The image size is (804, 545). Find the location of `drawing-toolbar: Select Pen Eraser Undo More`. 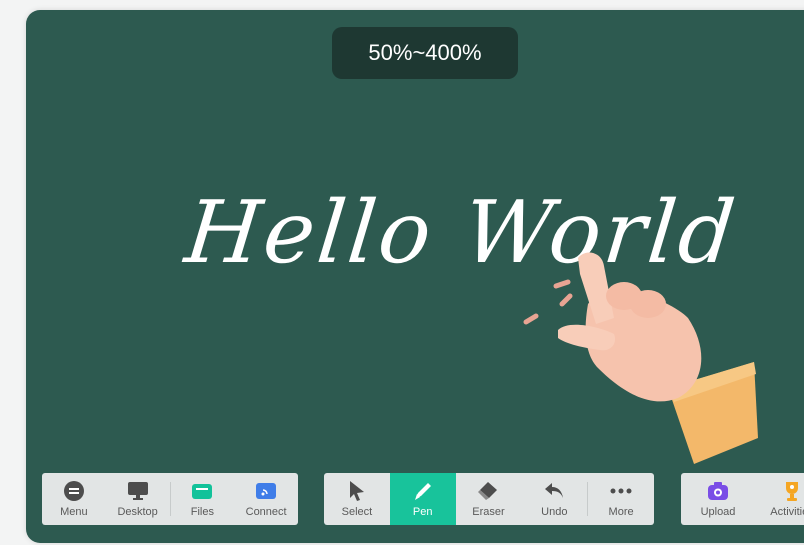

drawing-toolbar: Select Pen Eraser Undo More is located at coordinates (489, 499).